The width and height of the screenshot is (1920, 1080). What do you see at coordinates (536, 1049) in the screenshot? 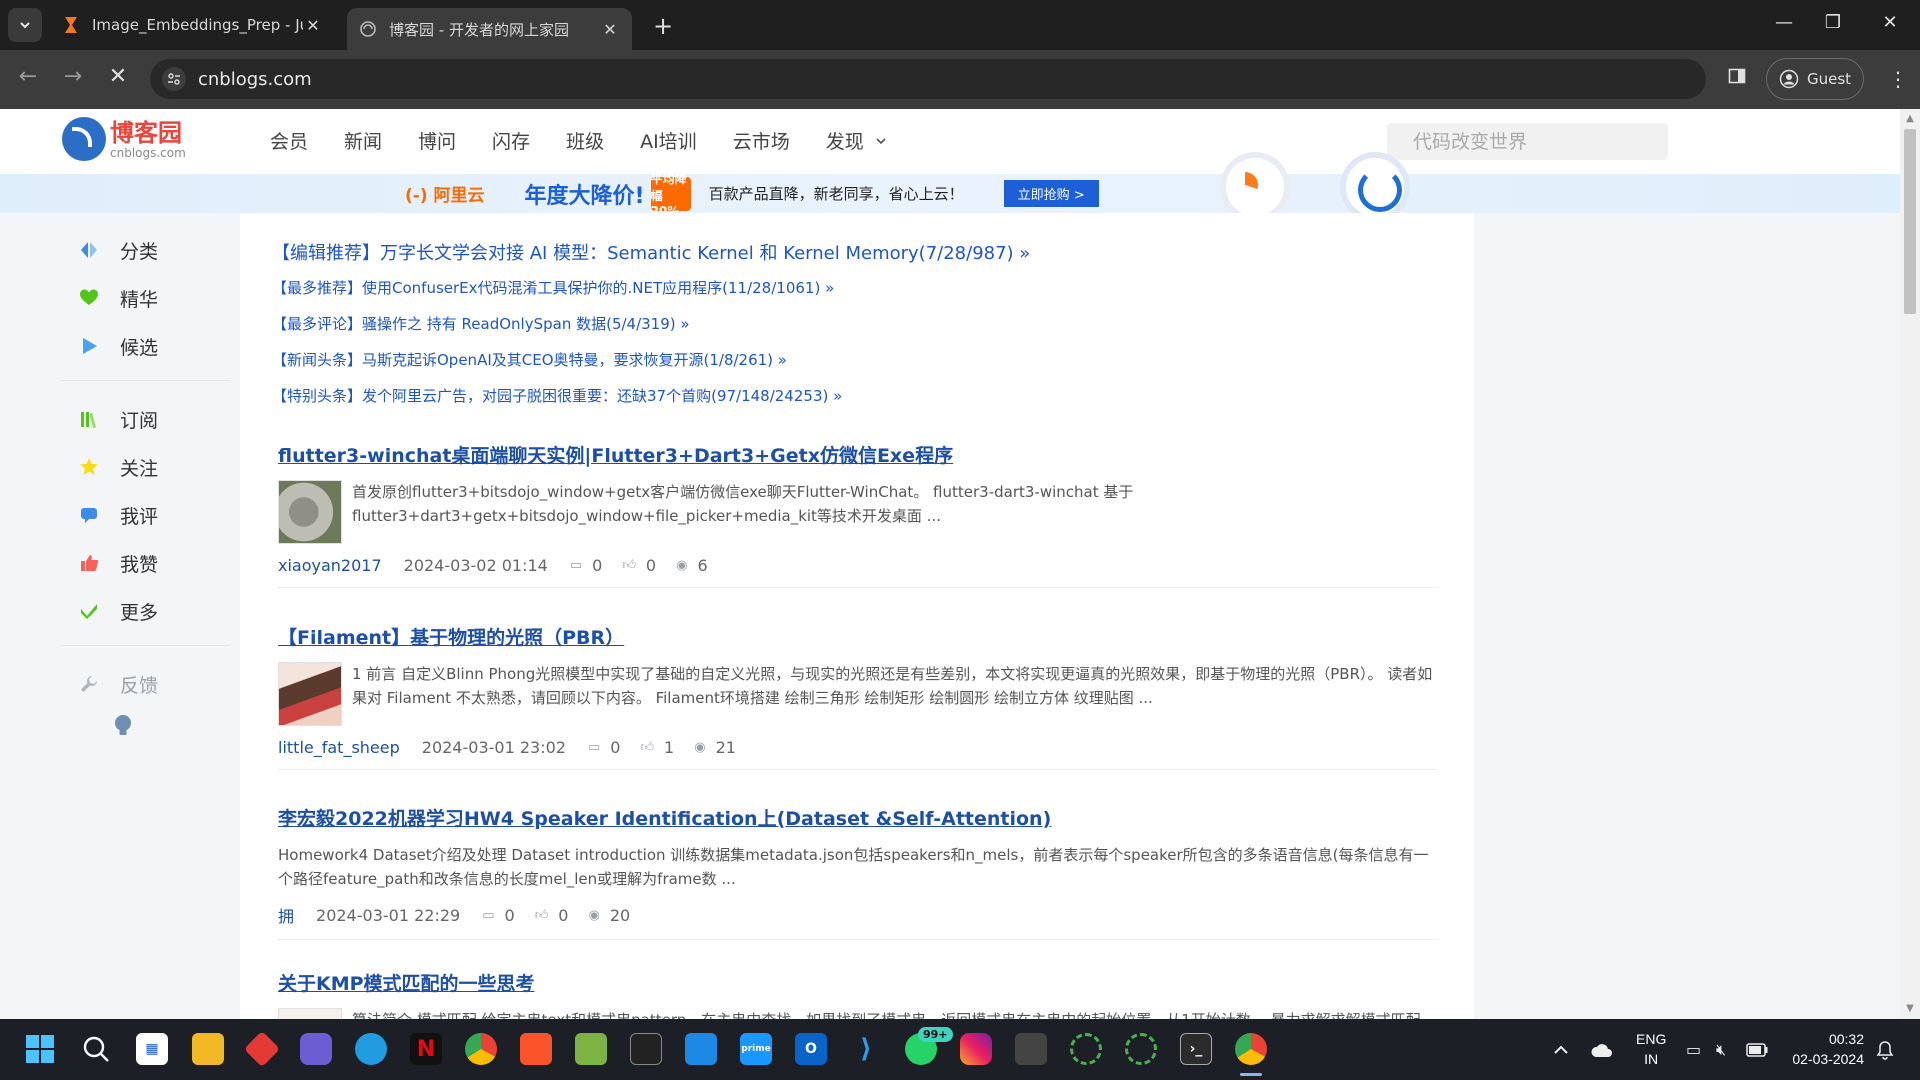
I see `brave-icon` at bounding box center [536, 1049].